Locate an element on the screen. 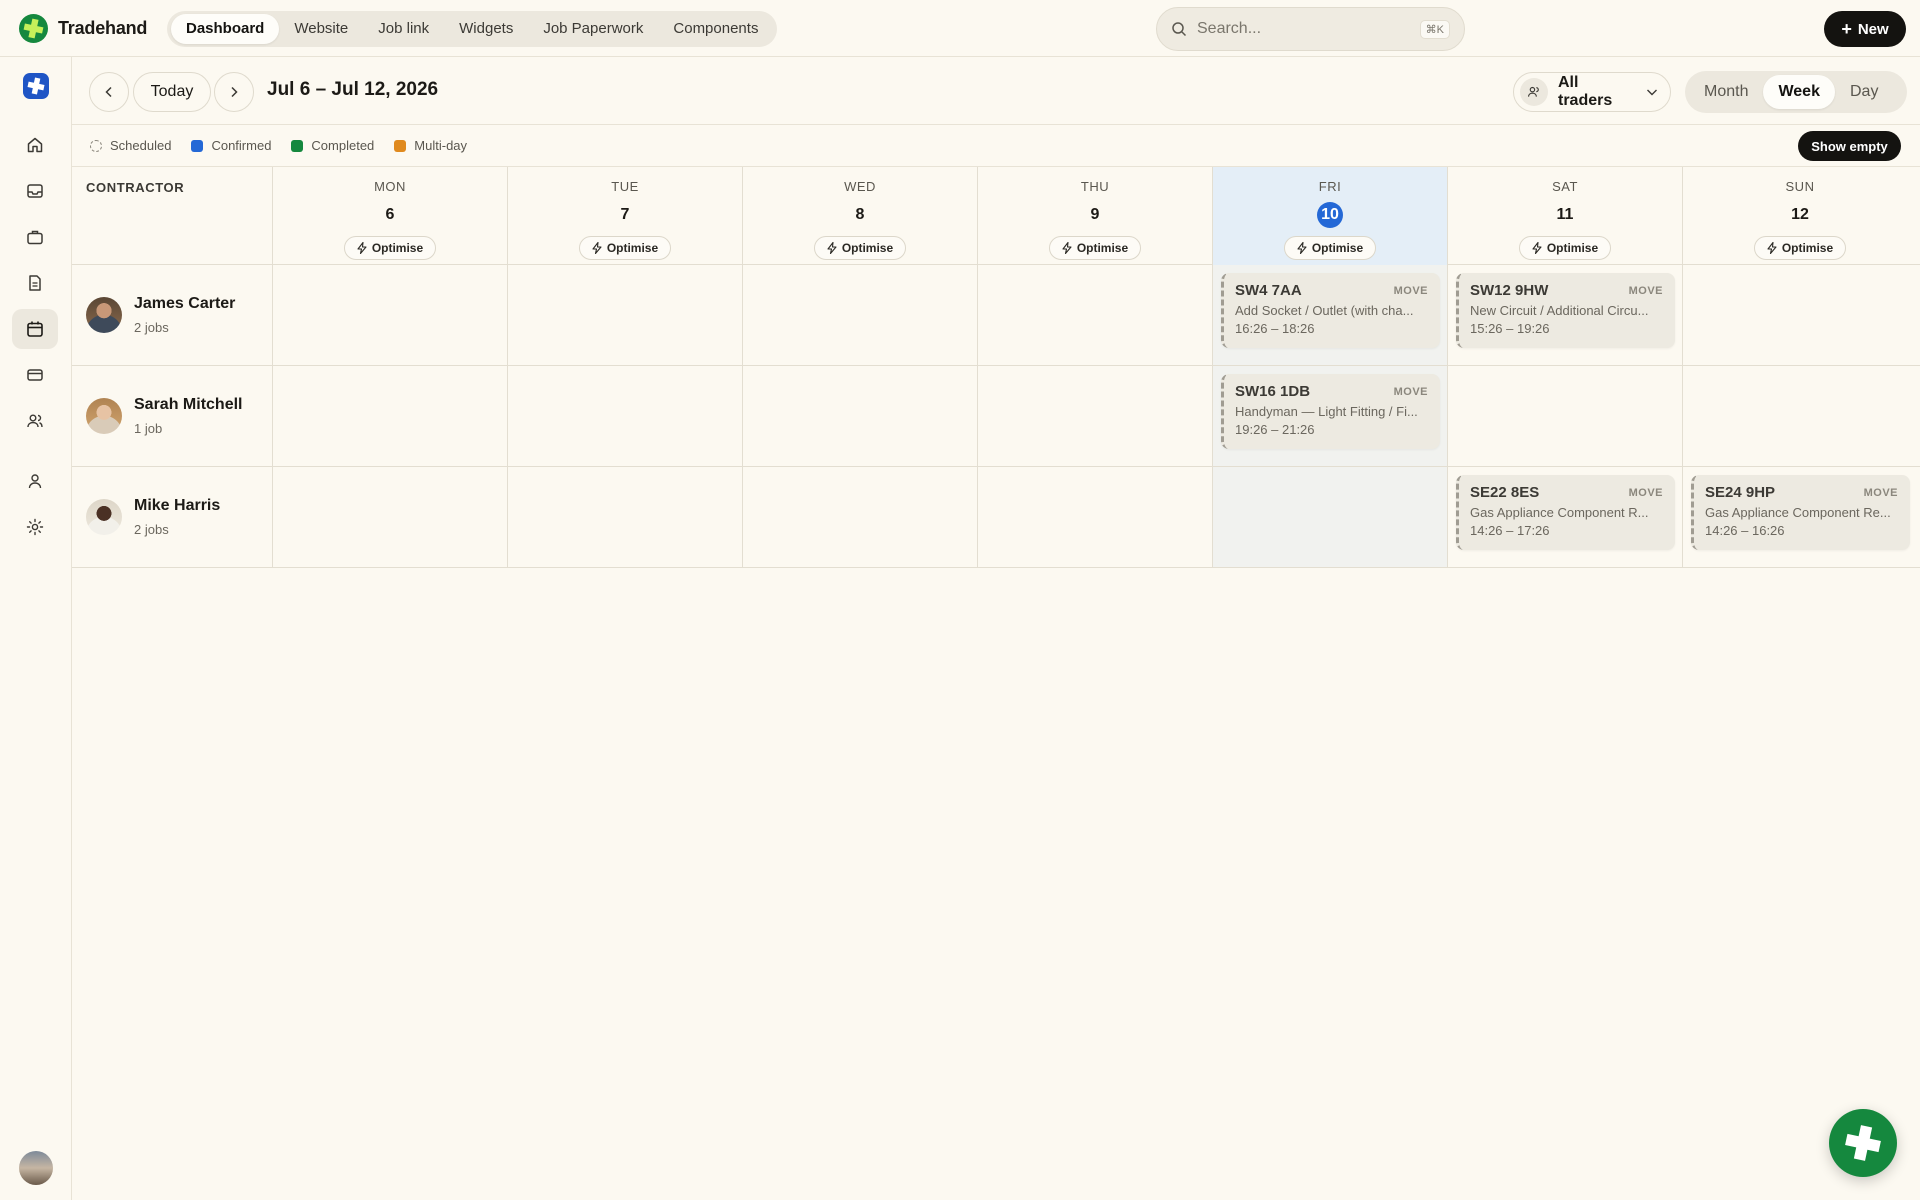 The height and width of the screenshot is (1200, 1920). sidebar-item-jobs is located at coordinates (35, 237).